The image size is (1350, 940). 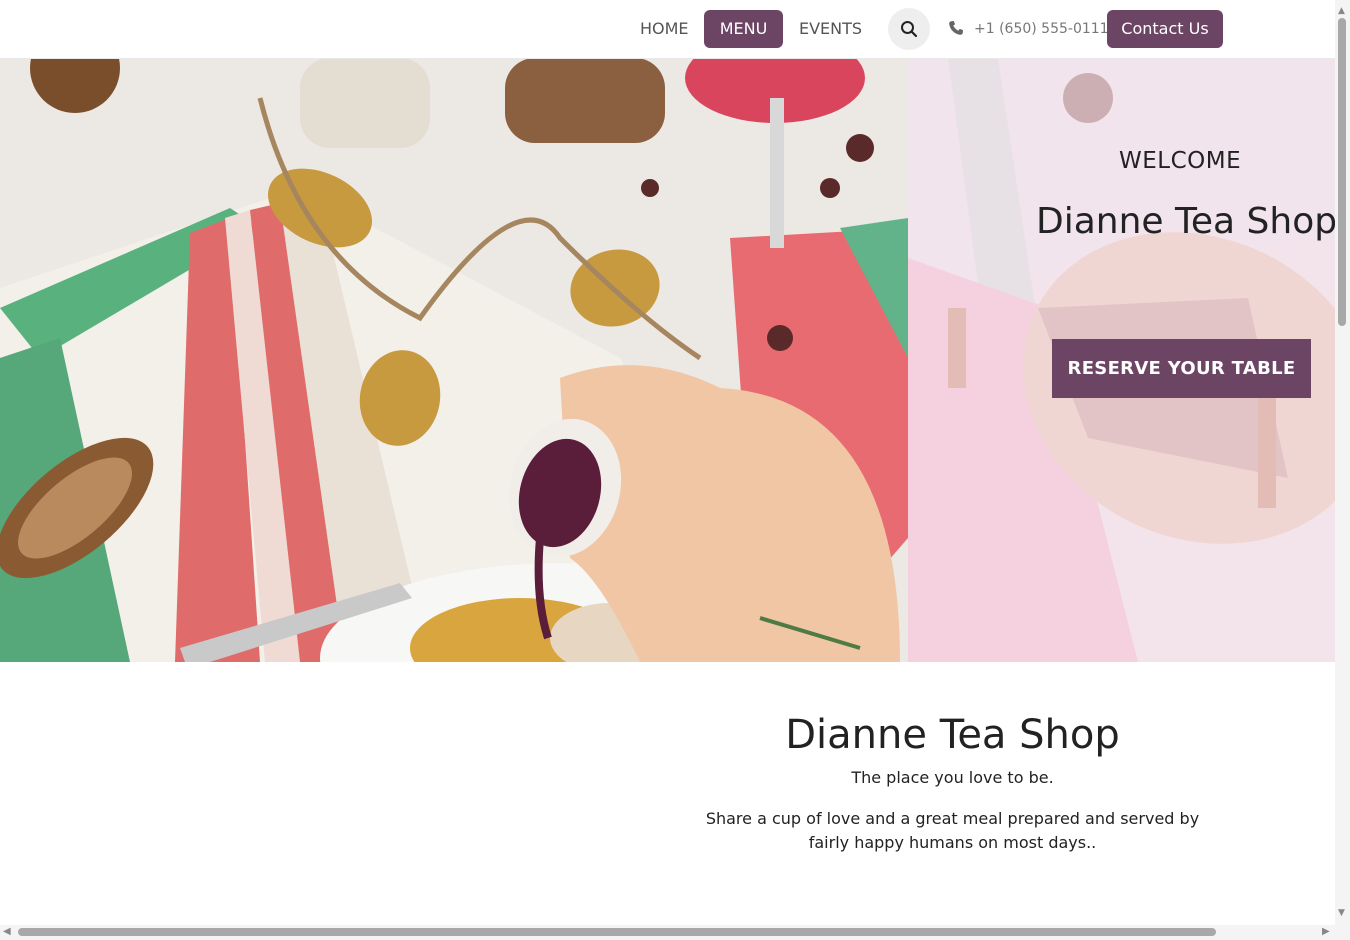 I want to click on hero-title: Dianne Tea Shop, so click(x=1187, y=221).